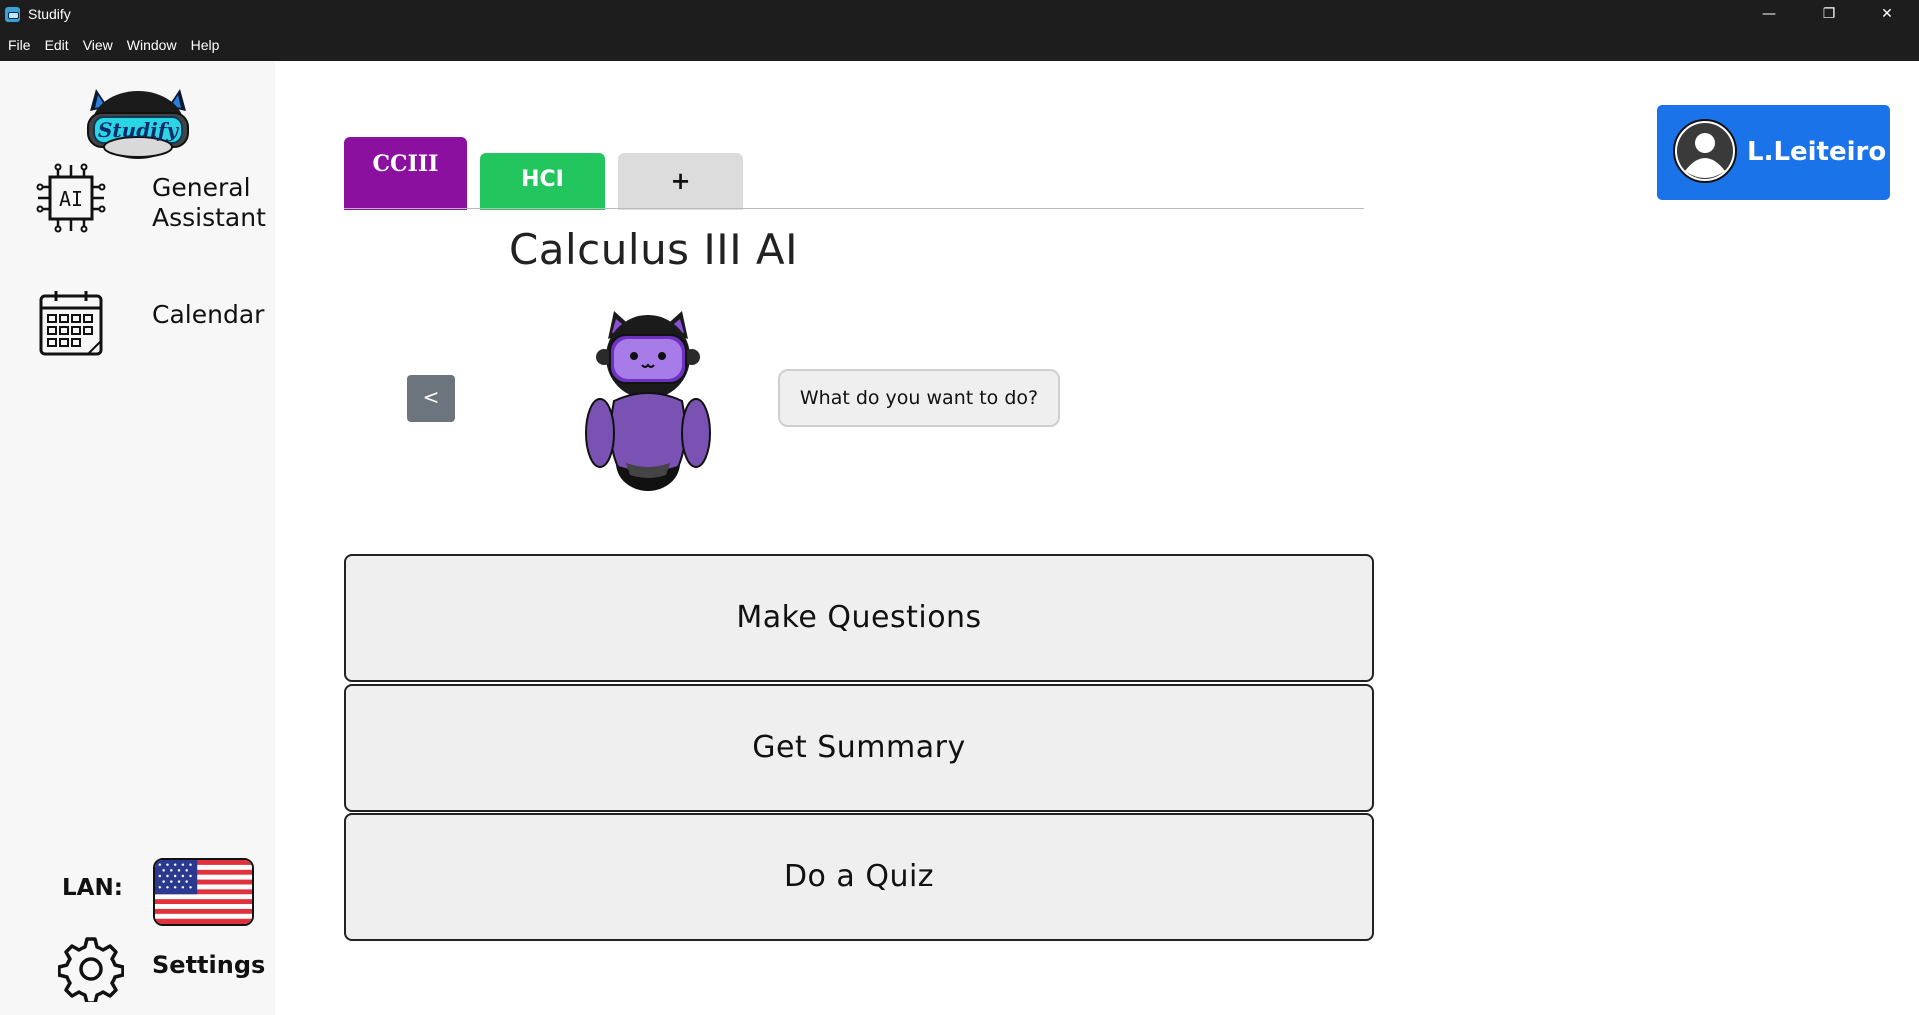  I want to click on svg-text: AI, so click(71, 199).